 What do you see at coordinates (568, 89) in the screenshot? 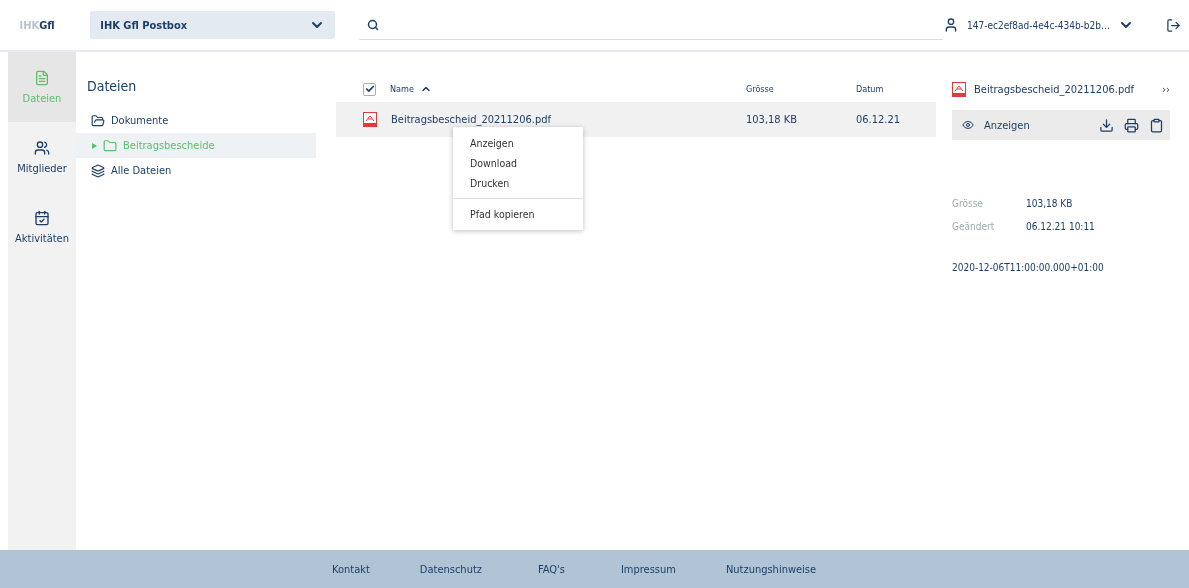
I see `column-header: Name` at bounding box center [568, 89].